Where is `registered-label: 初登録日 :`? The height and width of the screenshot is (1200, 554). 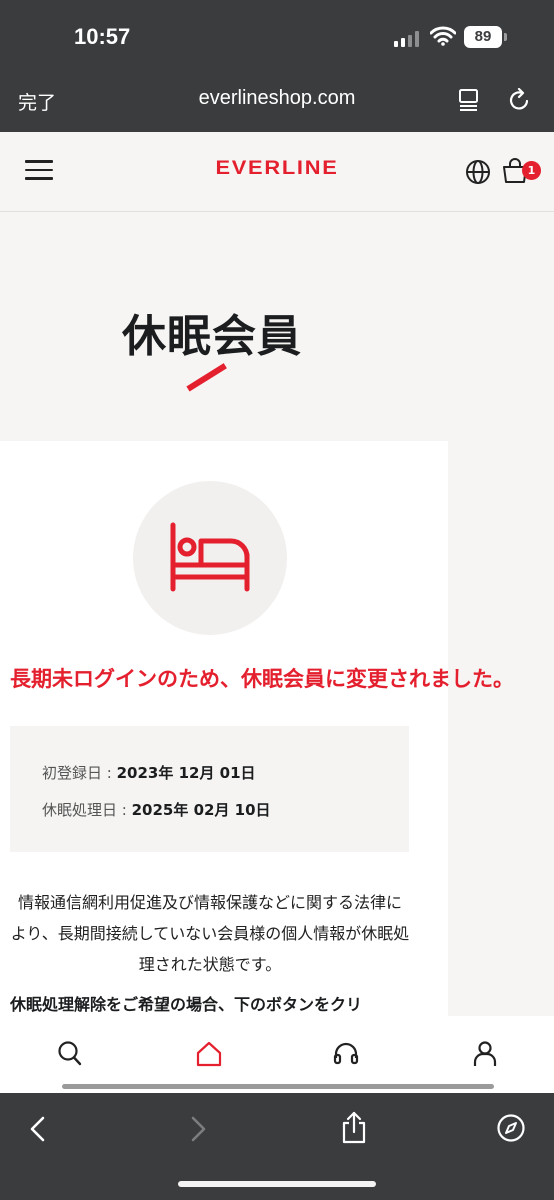
registered-label: 初登録日 : is located at coordinates (79, 773).